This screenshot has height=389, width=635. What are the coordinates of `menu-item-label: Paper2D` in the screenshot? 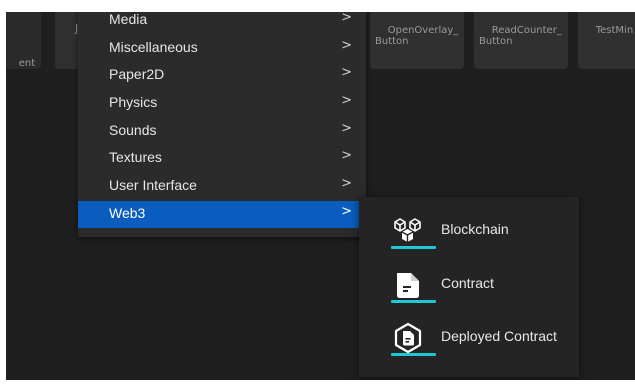 It's located at (137, 74).